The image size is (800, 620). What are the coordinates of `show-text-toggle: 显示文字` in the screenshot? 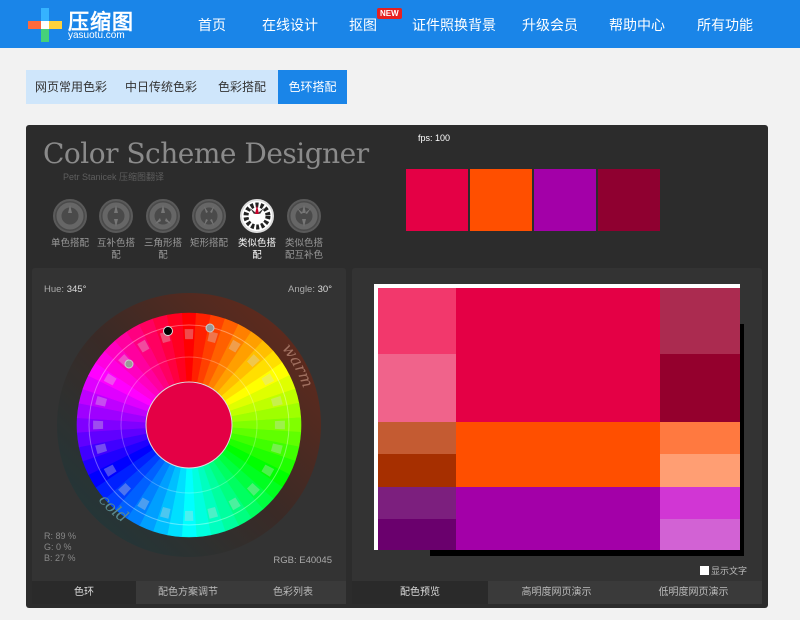 It's located at (723, 570).